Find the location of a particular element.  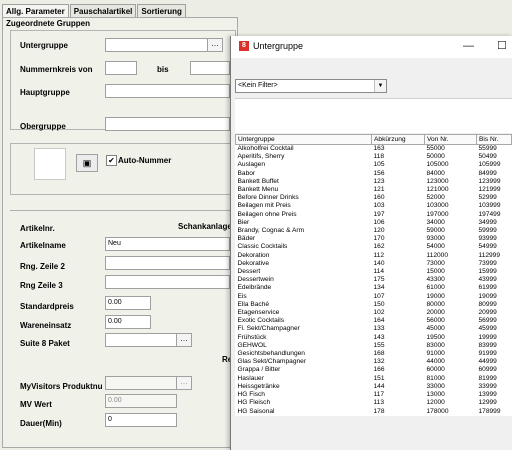

chevron-down-icon: ▼ is located at coordinates (380, 86).